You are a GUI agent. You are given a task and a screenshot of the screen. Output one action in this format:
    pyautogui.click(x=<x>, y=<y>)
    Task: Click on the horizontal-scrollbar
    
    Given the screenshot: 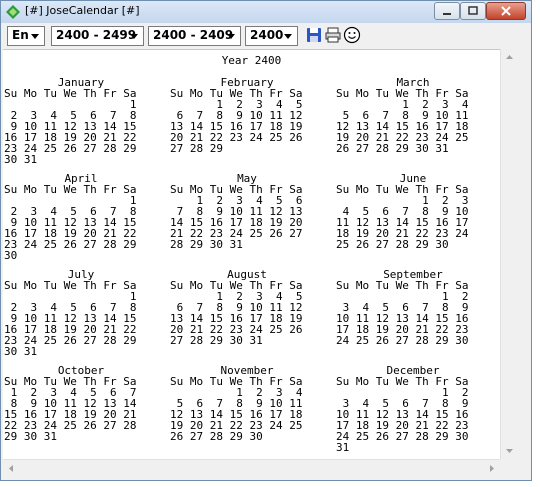 What is the action you would take?
    pyautogui.click(x=251, y=468)
    